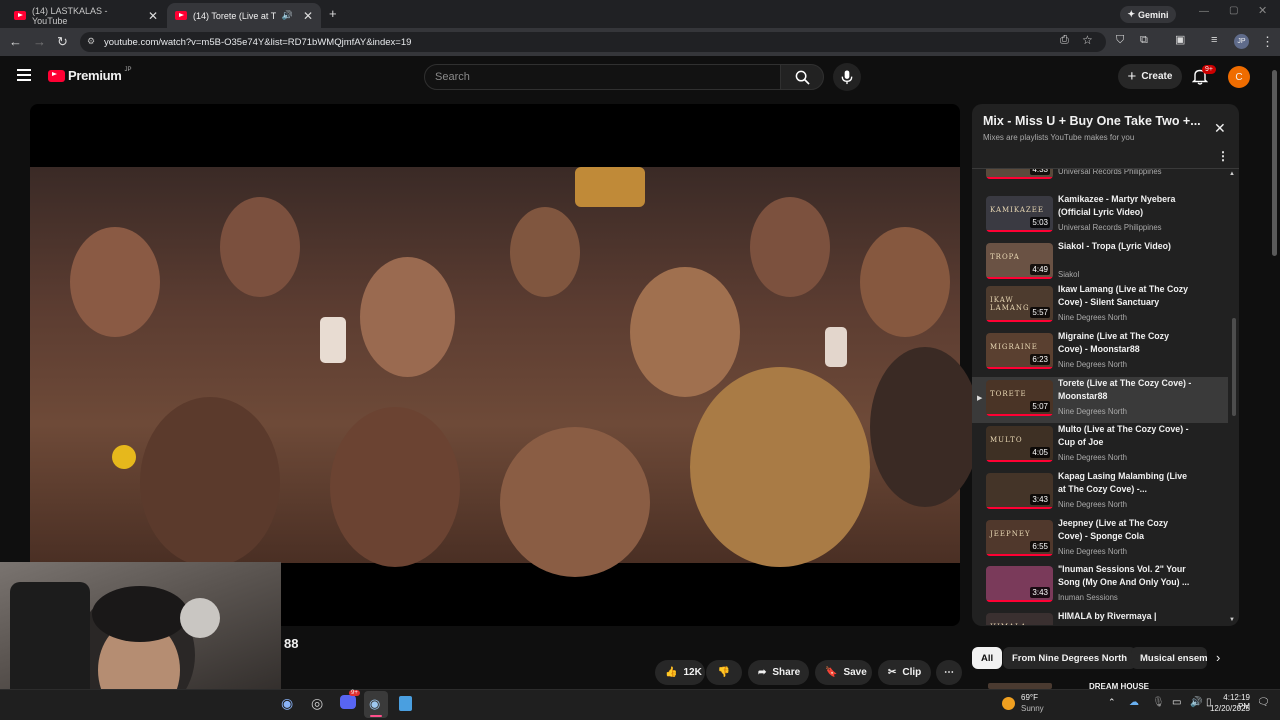 The width and height of the screenshot is (1280, 720). Describe the element at coordinates (1064, 40) in the screenshot. I see `install-app-icon: ⎙` at that location.